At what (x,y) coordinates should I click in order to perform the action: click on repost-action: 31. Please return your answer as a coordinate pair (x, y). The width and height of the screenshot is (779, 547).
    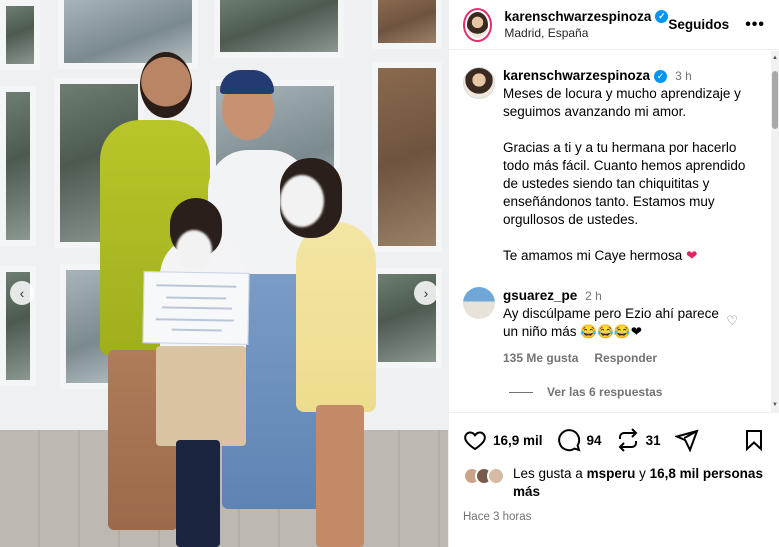
    Looking at the image, I should click on (638, 440).